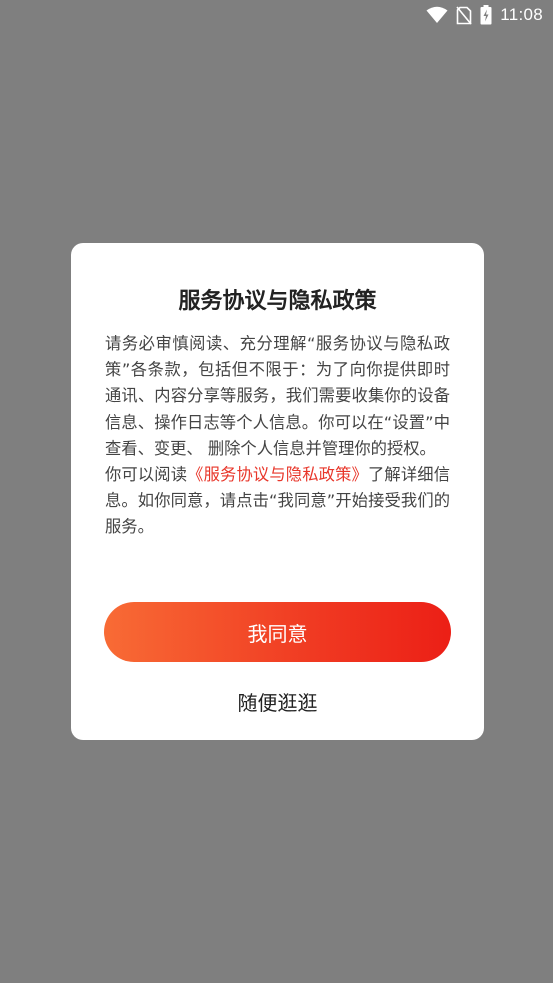  What do you see at coordinates (277, 701) in the screenshot?
I see `browse-button: 随便逛逛` at bounding box center [277, 701].